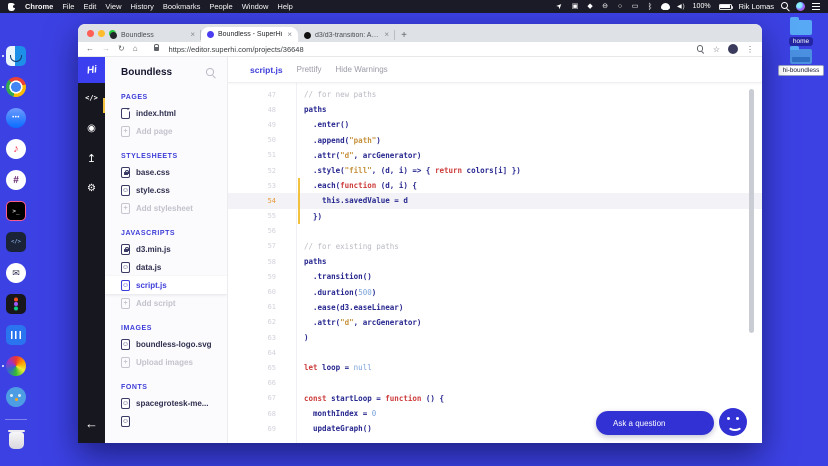 This screenshot has height=466, width=828. Describe the element at coordinates (362, 69) in the screenshot. I see `hide-warnings-button: Hide Warnings` at that location.